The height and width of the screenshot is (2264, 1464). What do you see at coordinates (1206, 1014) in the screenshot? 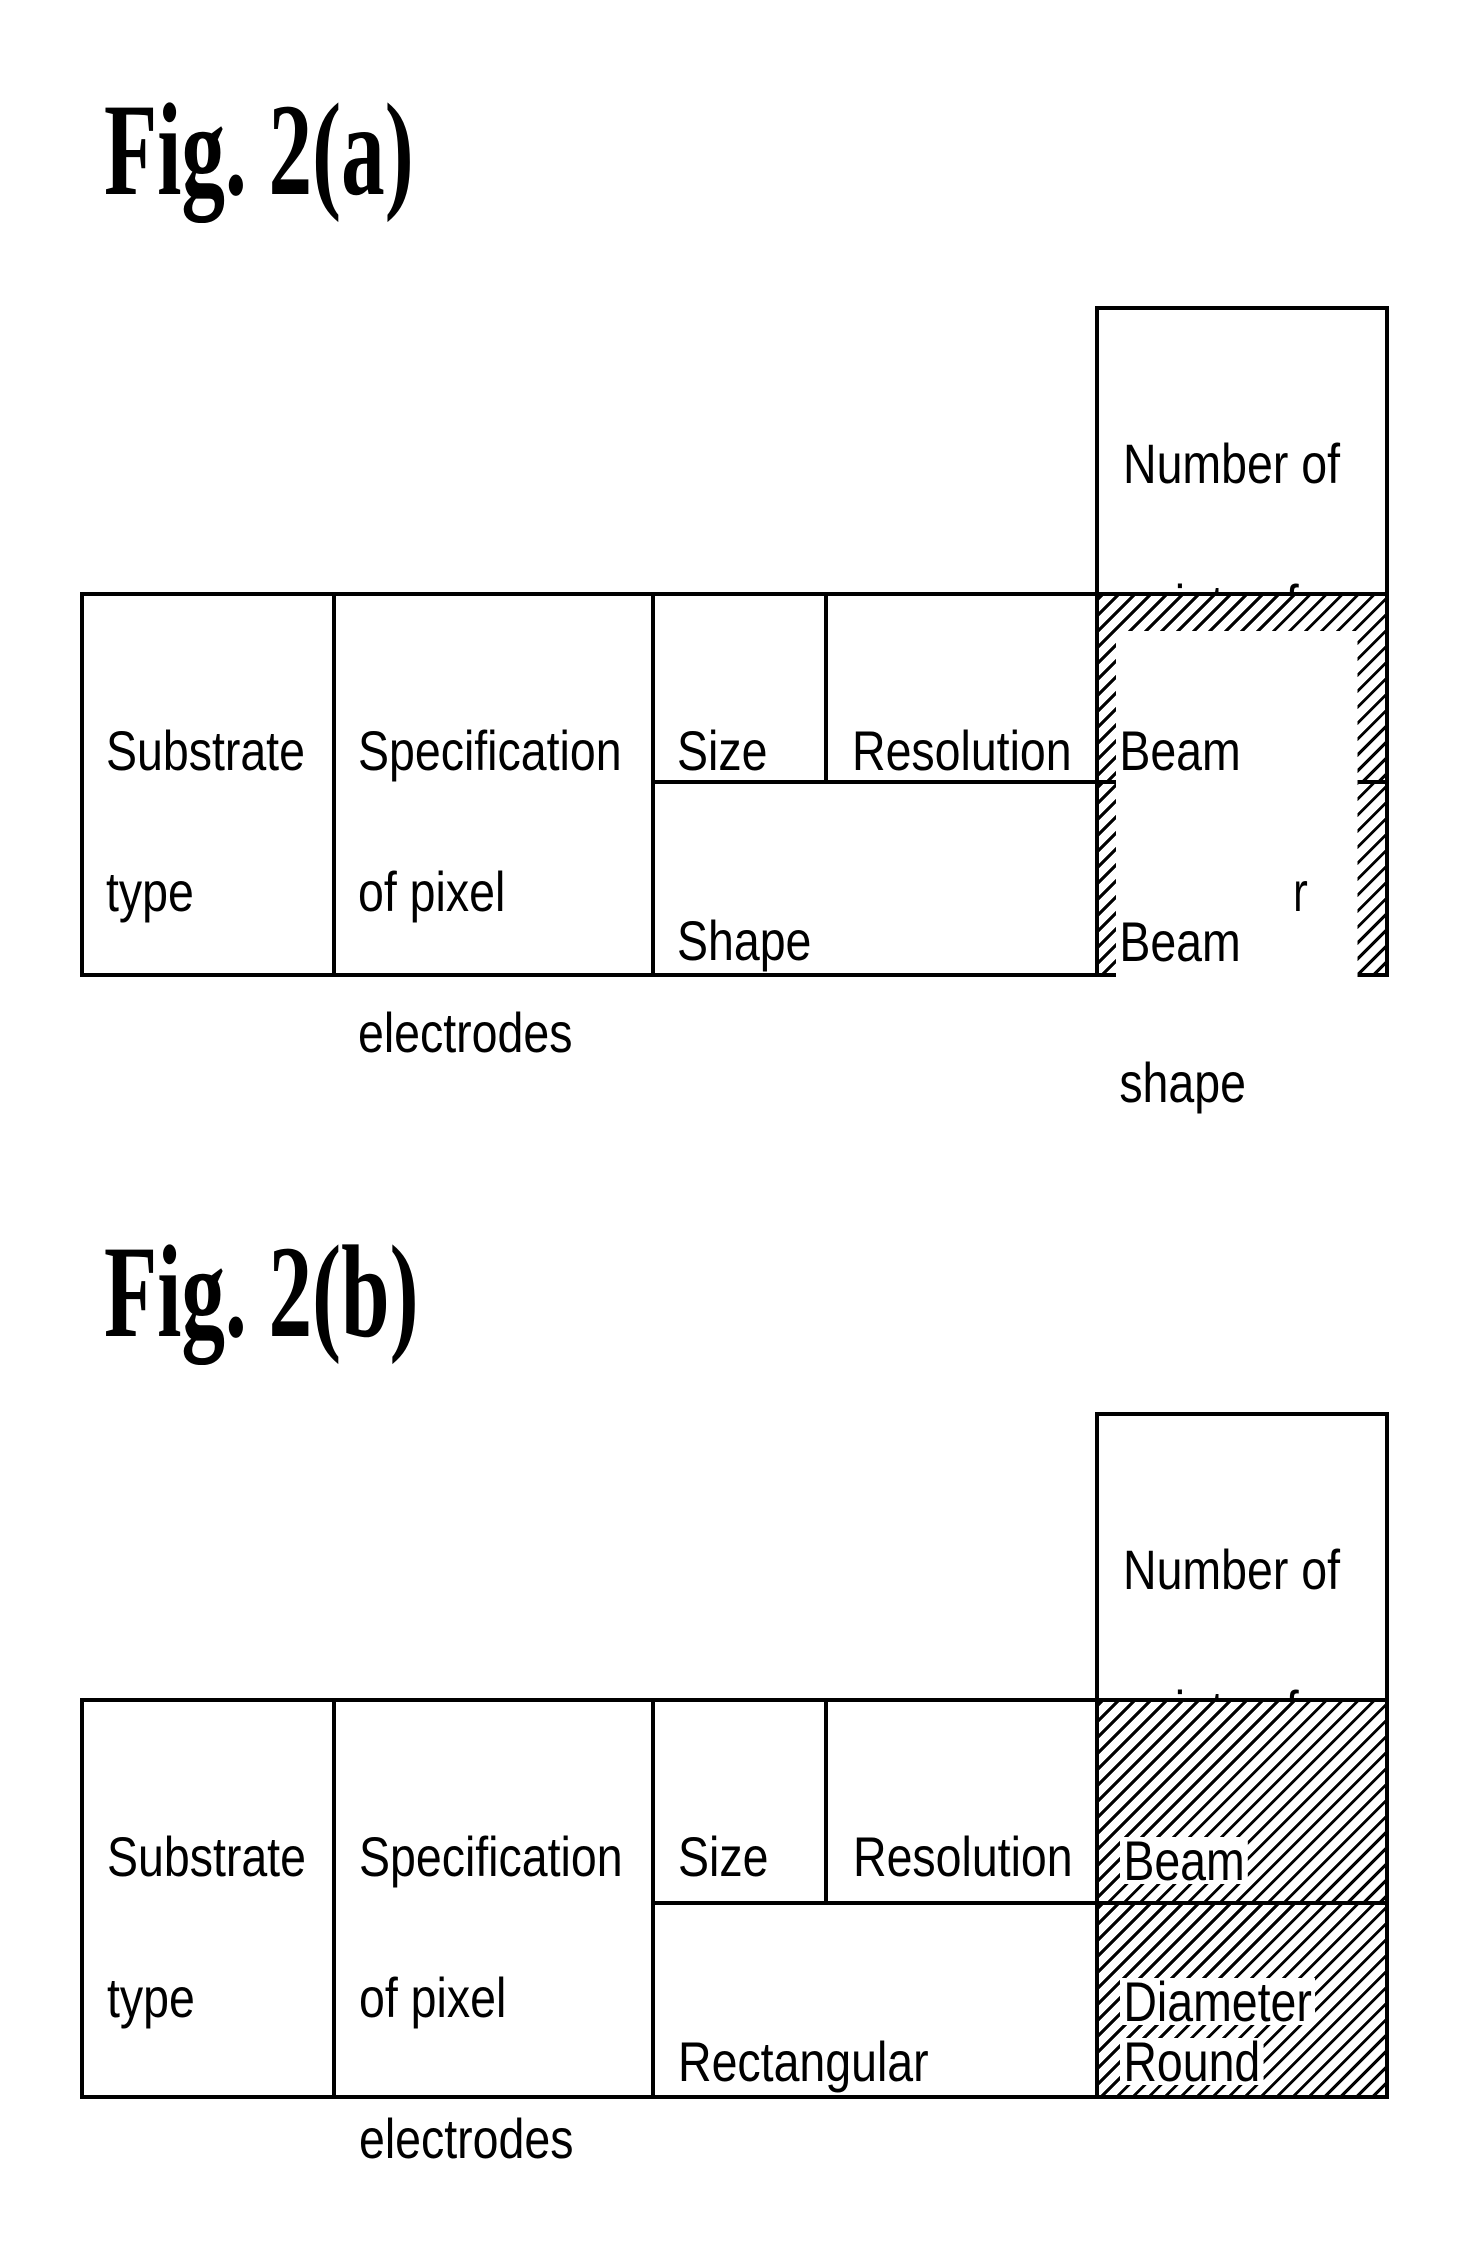
I see `beam-shape-label: Beam shape` at bounding box center [1206, 1014].